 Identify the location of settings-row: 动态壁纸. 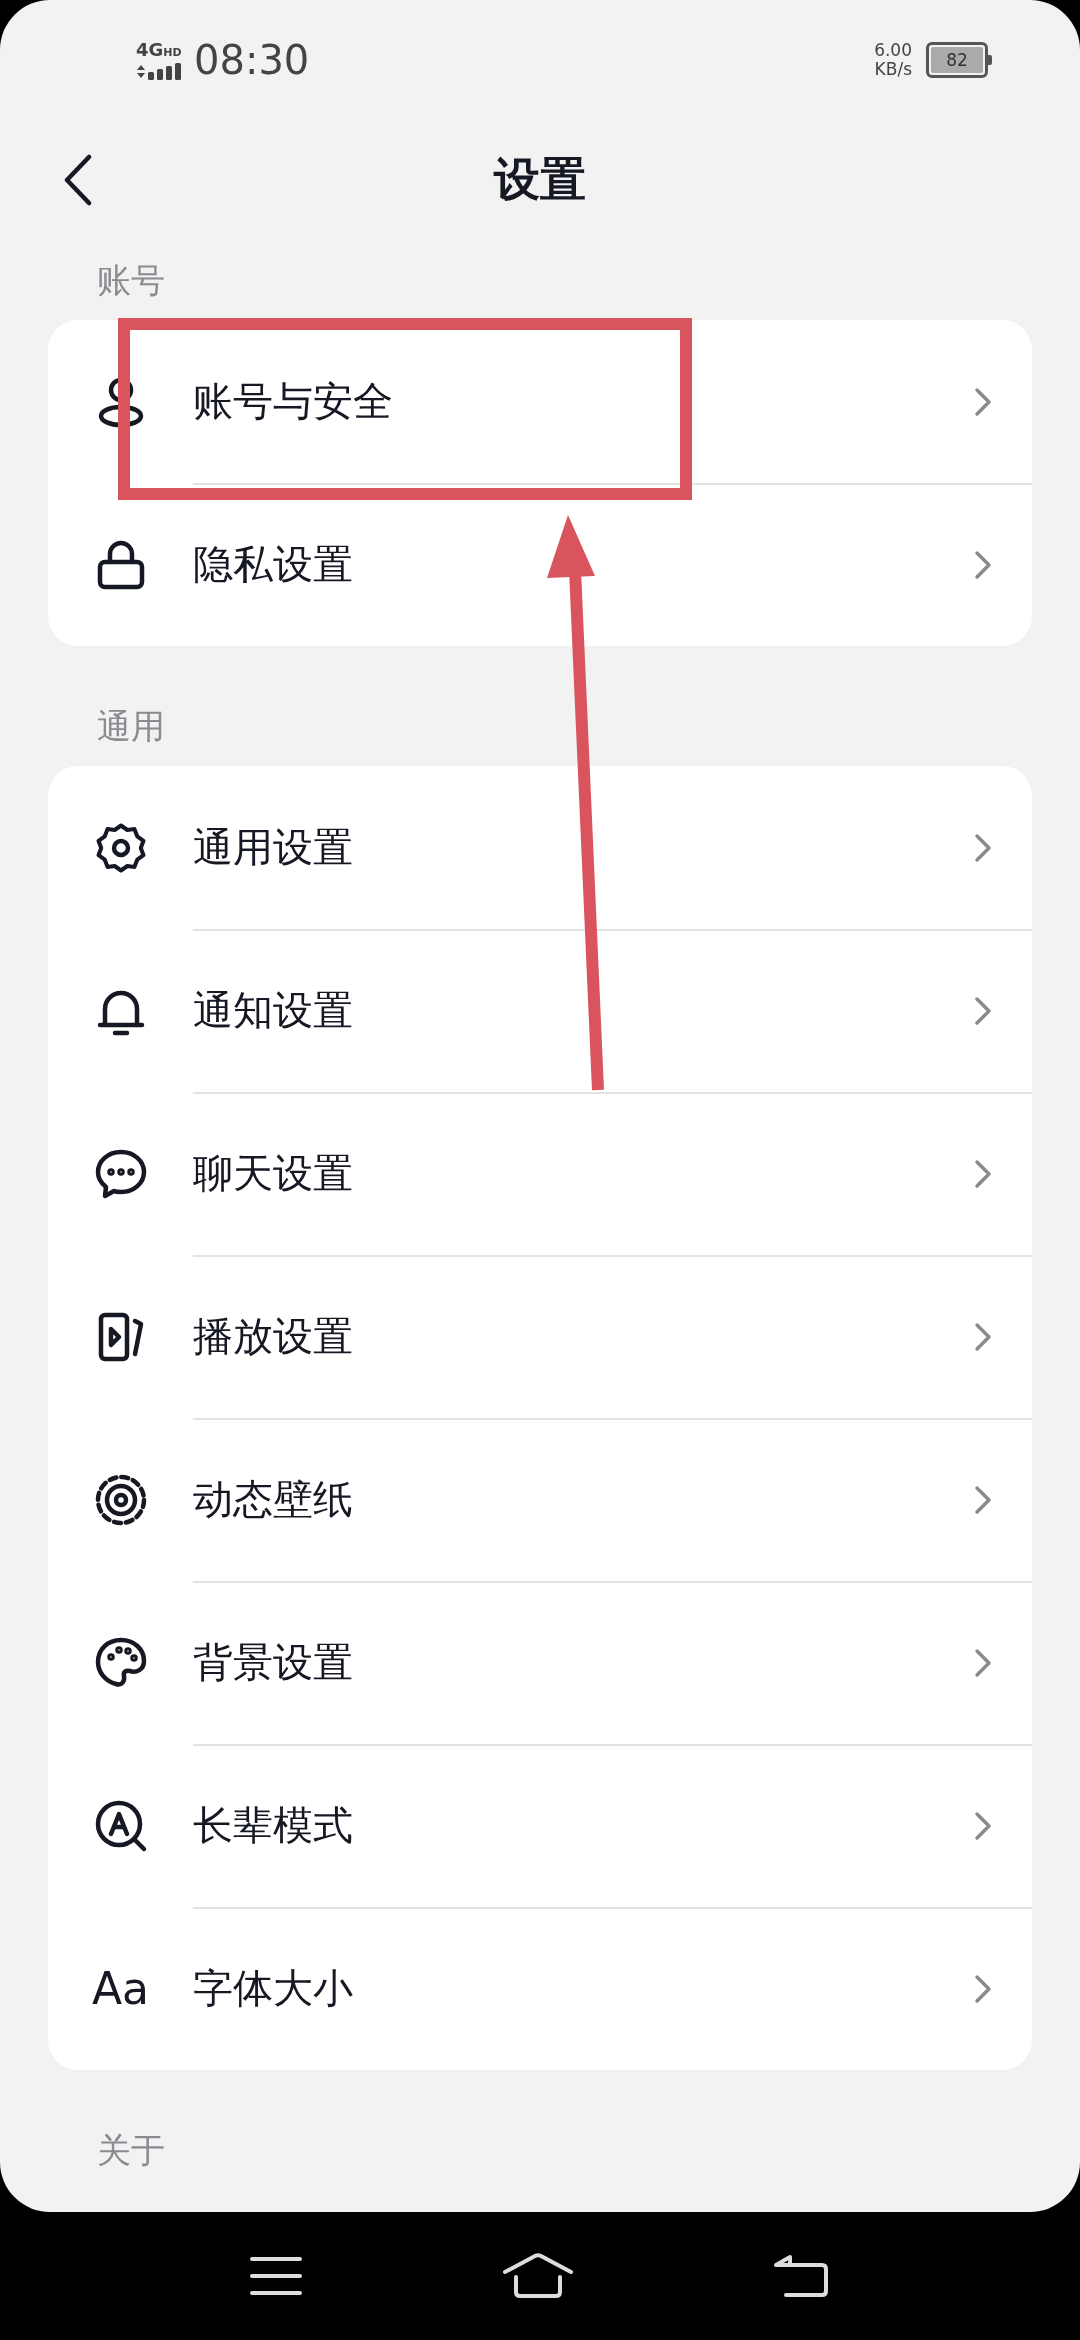
(540, 1499).